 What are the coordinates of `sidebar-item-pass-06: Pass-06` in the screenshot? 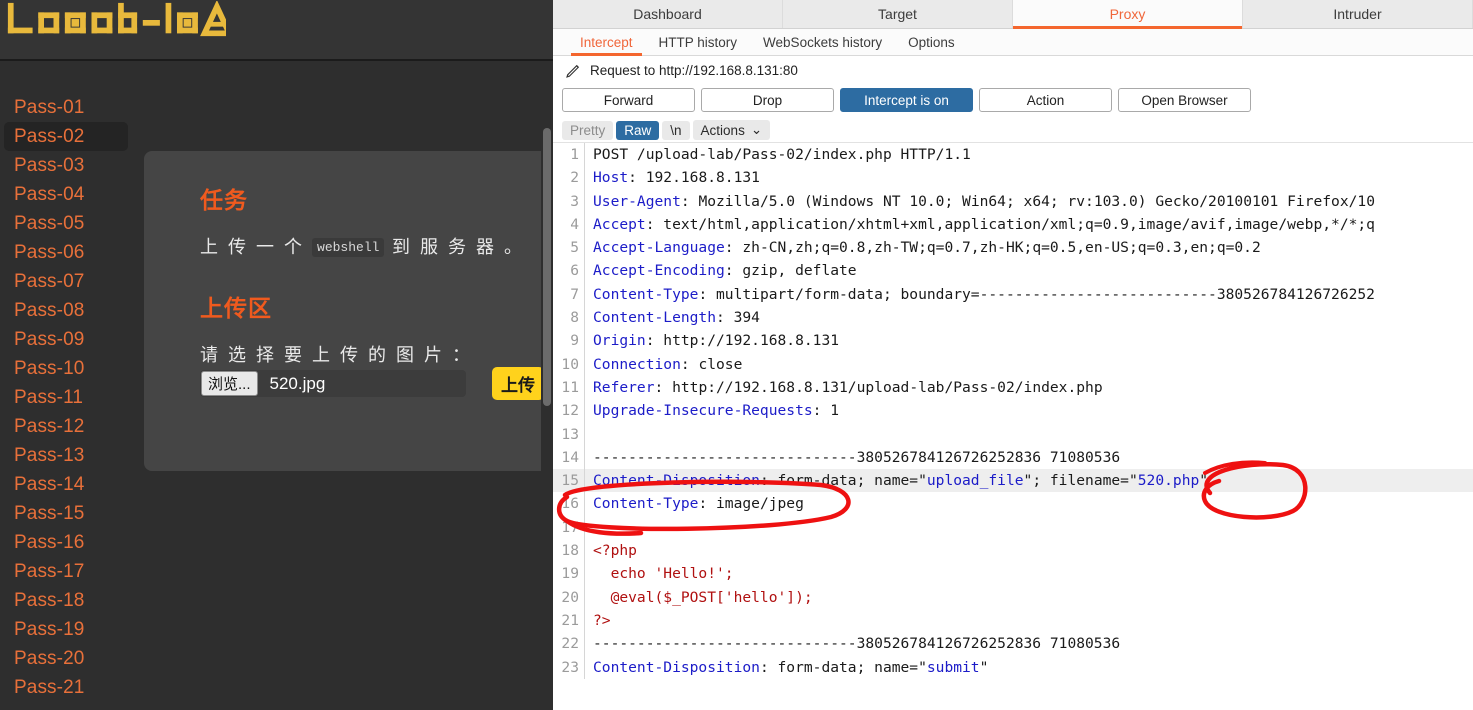 It's located at (66, 252).